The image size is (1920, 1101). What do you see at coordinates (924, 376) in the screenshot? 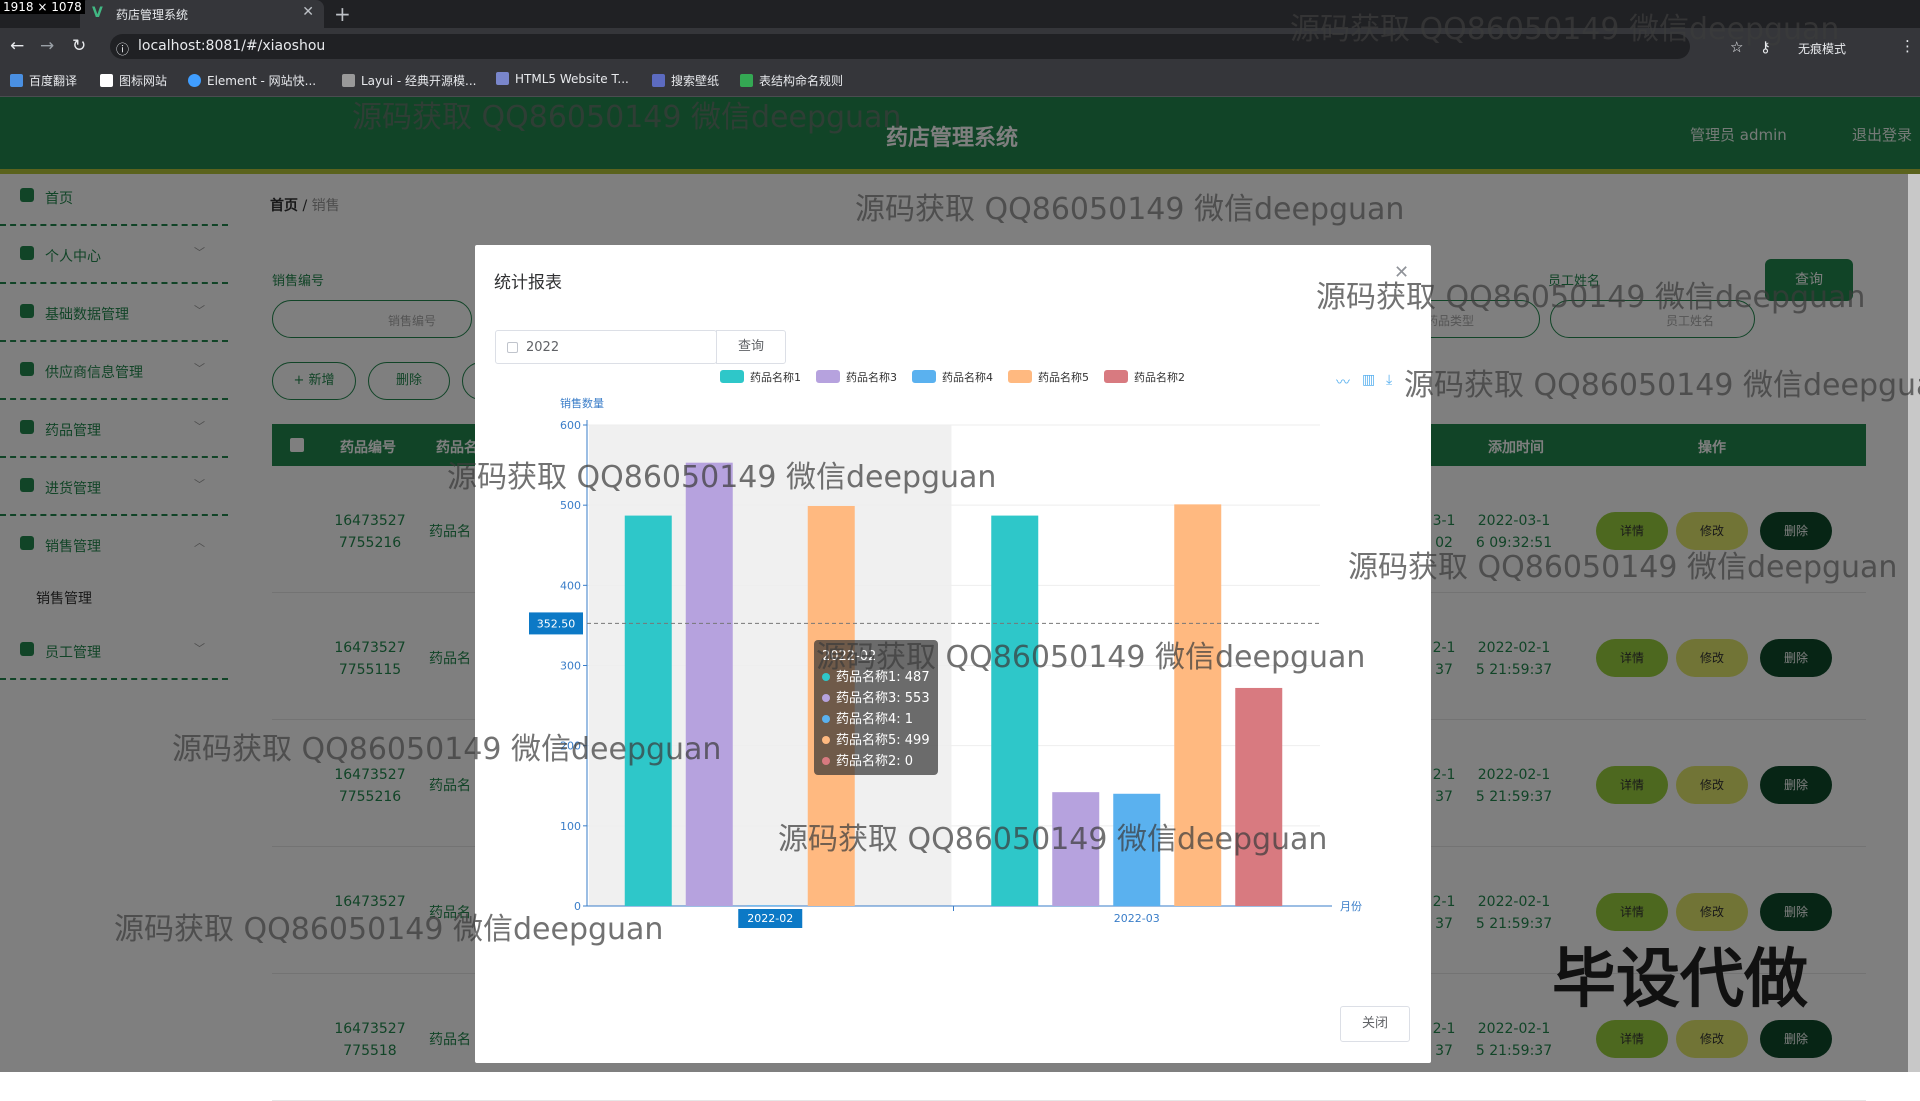
I see `legend-swatch-药品名称4` at bounding box center [924, 376].